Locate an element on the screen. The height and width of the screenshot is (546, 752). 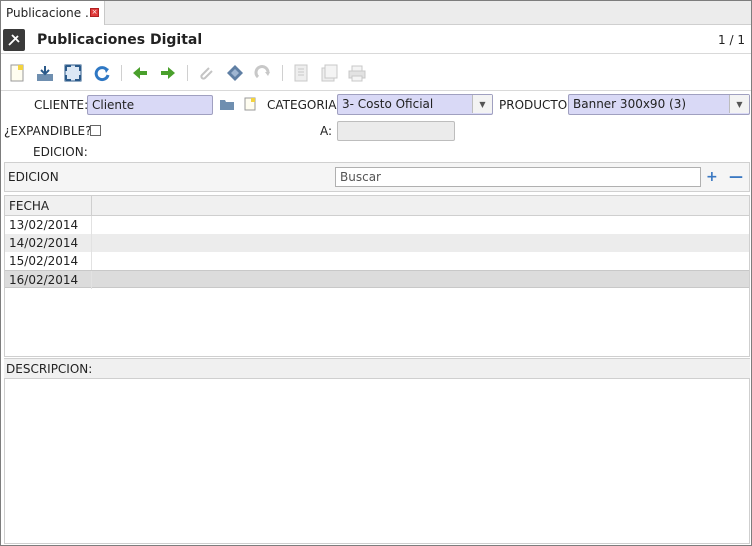
close-icon: × is located at coordinates (94, 12).